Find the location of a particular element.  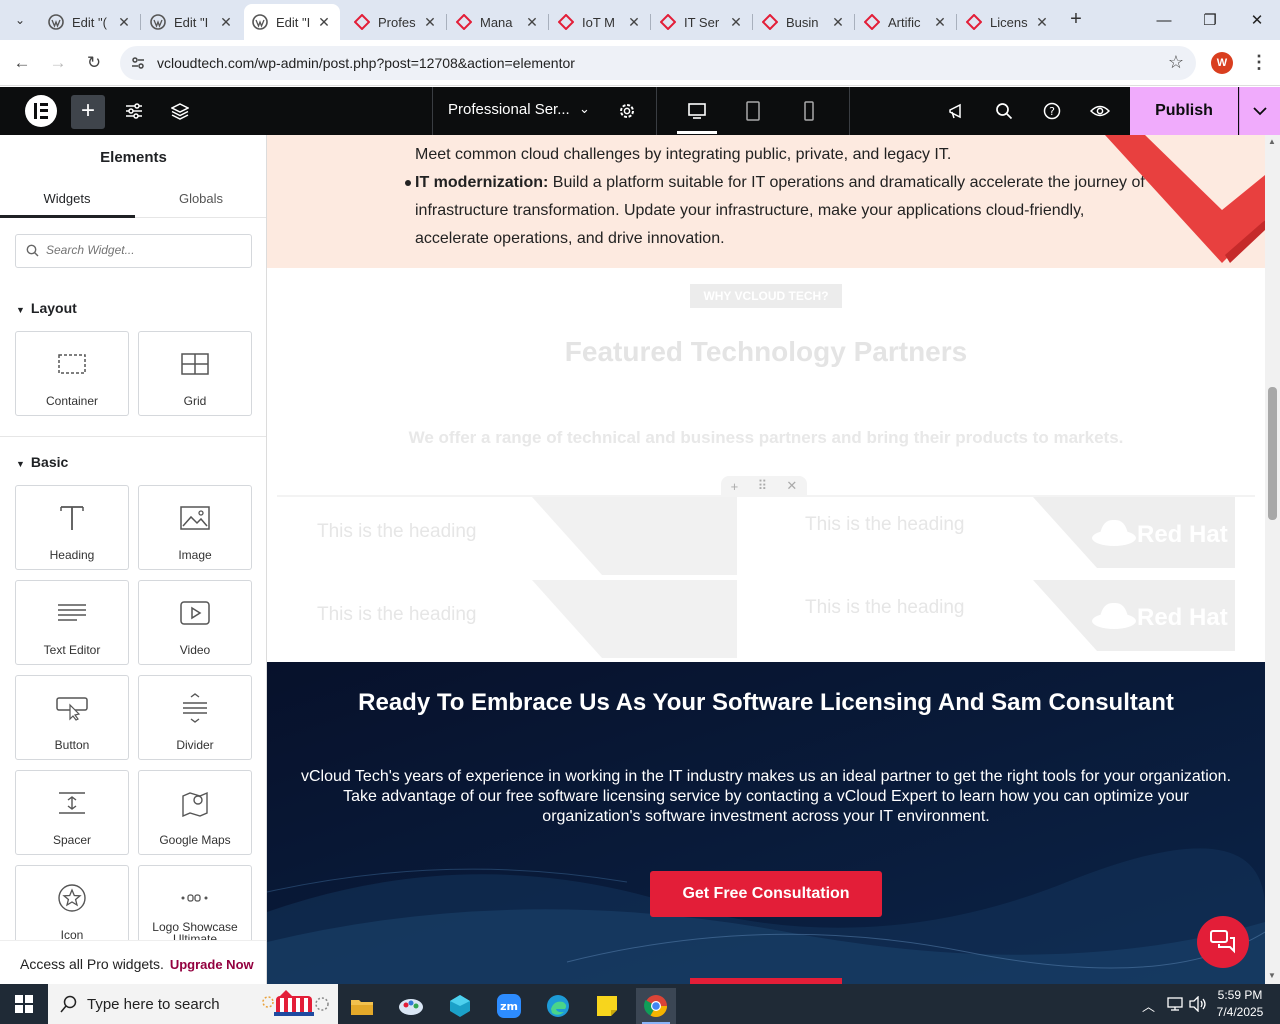

mobile-view-icon is located at coordinates (809, 111).